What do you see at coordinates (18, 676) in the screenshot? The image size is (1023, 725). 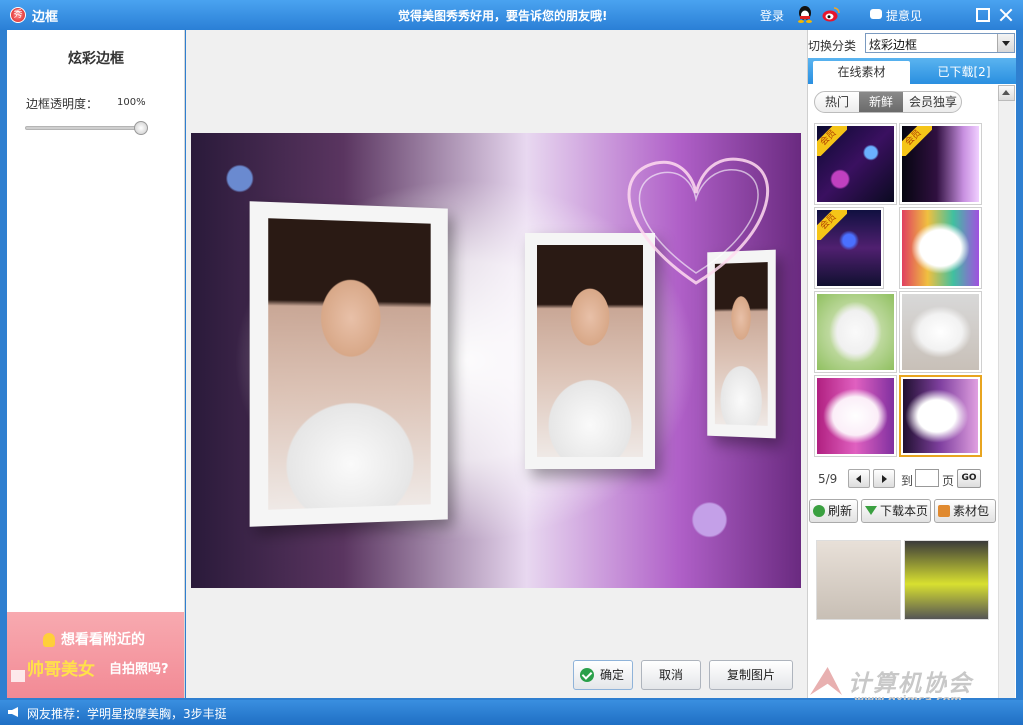 I see `sound-icon` at bounding box center [18, 676].